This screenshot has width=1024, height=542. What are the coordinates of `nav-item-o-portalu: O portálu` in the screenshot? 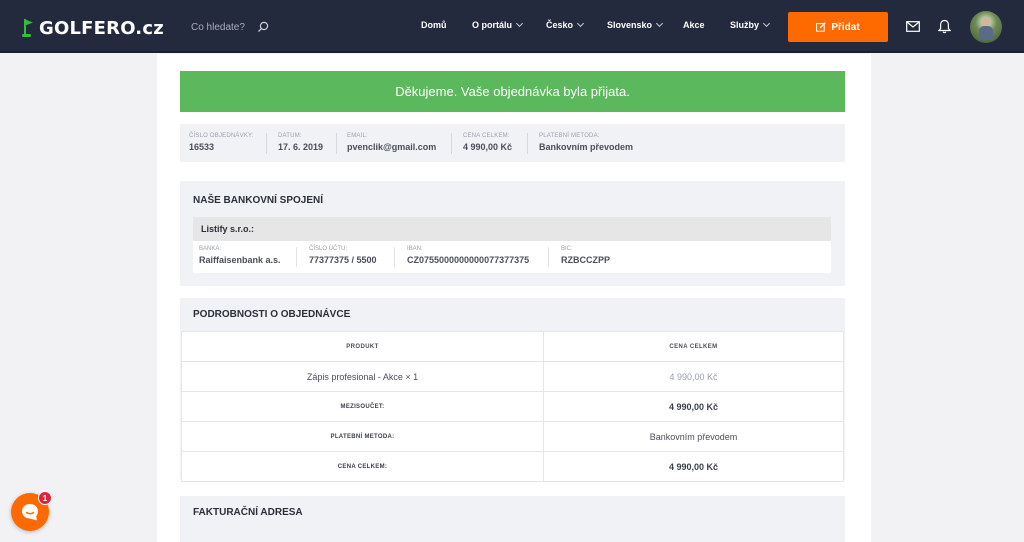 It's located at (498, 24).